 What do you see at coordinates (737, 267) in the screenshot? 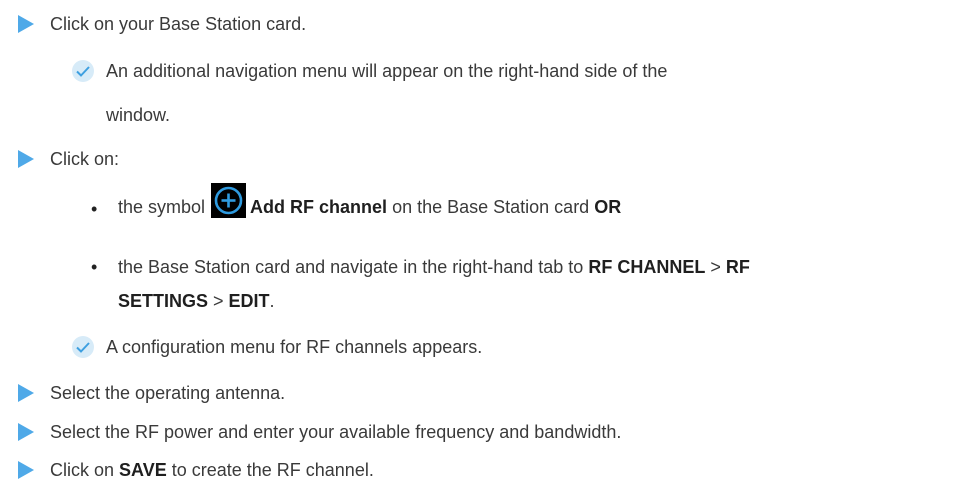
I see `bullet-2-bold-2: RF` at bounding box center [737, 267].